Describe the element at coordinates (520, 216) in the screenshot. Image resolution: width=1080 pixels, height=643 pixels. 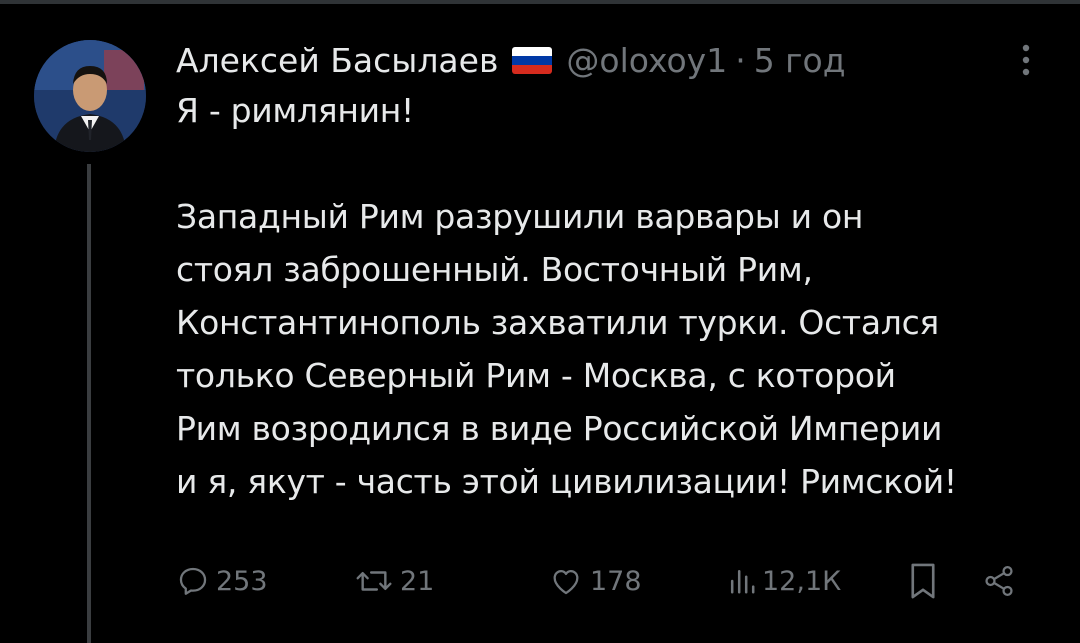
I see `tweet-line: Западный Рим разрушили варвары и он` at that location.